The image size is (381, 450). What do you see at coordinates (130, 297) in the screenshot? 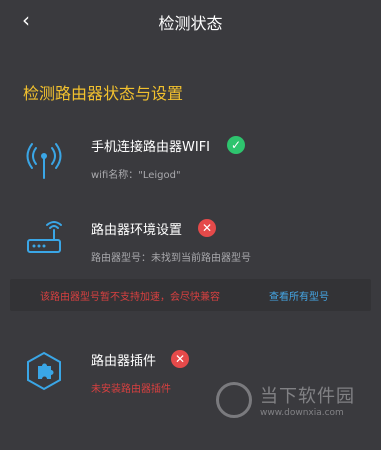
I see `warning-text: 该路由器型号暂不支持加速，会尽快兼容` at bounding box center [130, 297].